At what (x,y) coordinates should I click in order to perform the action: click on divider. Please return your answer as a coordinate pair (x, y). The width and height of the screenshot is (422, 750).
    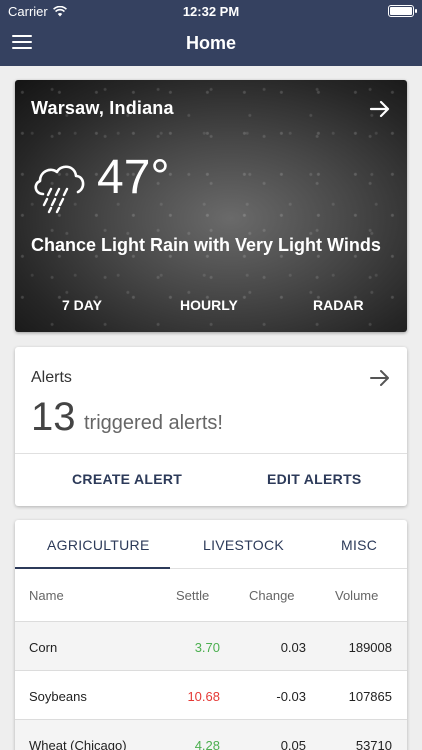
    Looking at the image, I should click on (211, 453).